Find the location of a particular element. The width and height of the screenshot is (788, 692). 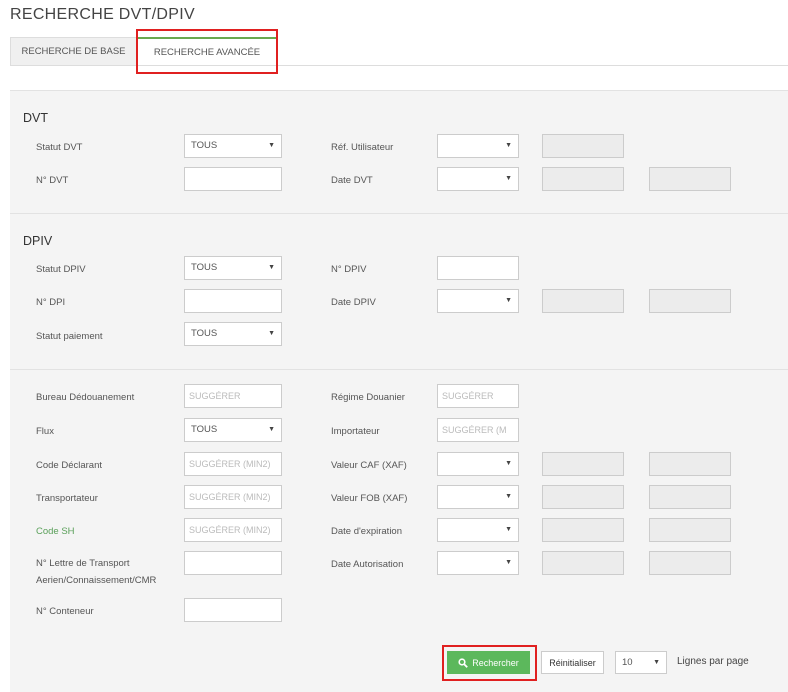

conteneur-label: N° Conteneur is located at coordinates (65, 611).